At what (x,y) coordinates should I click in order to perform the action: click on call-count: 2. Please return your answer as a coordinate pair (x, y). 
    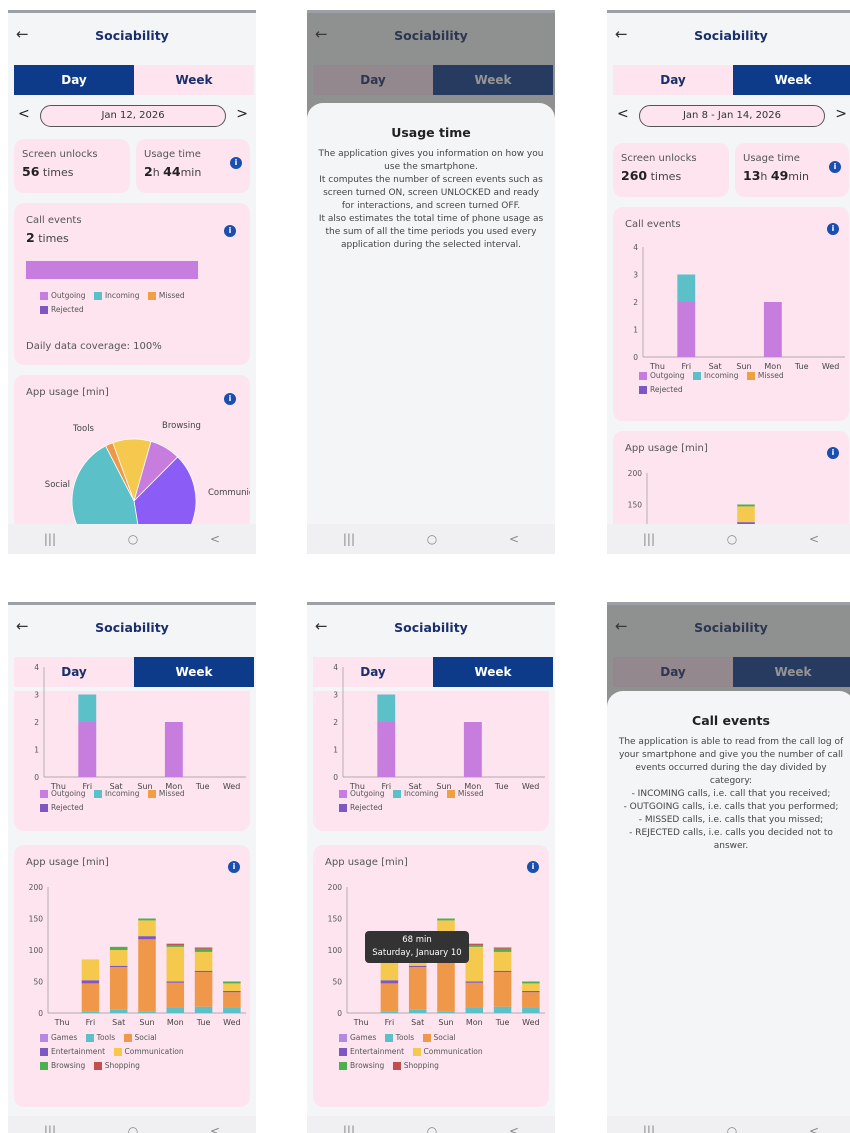
    Looking at the image, I should click on (30, 237).